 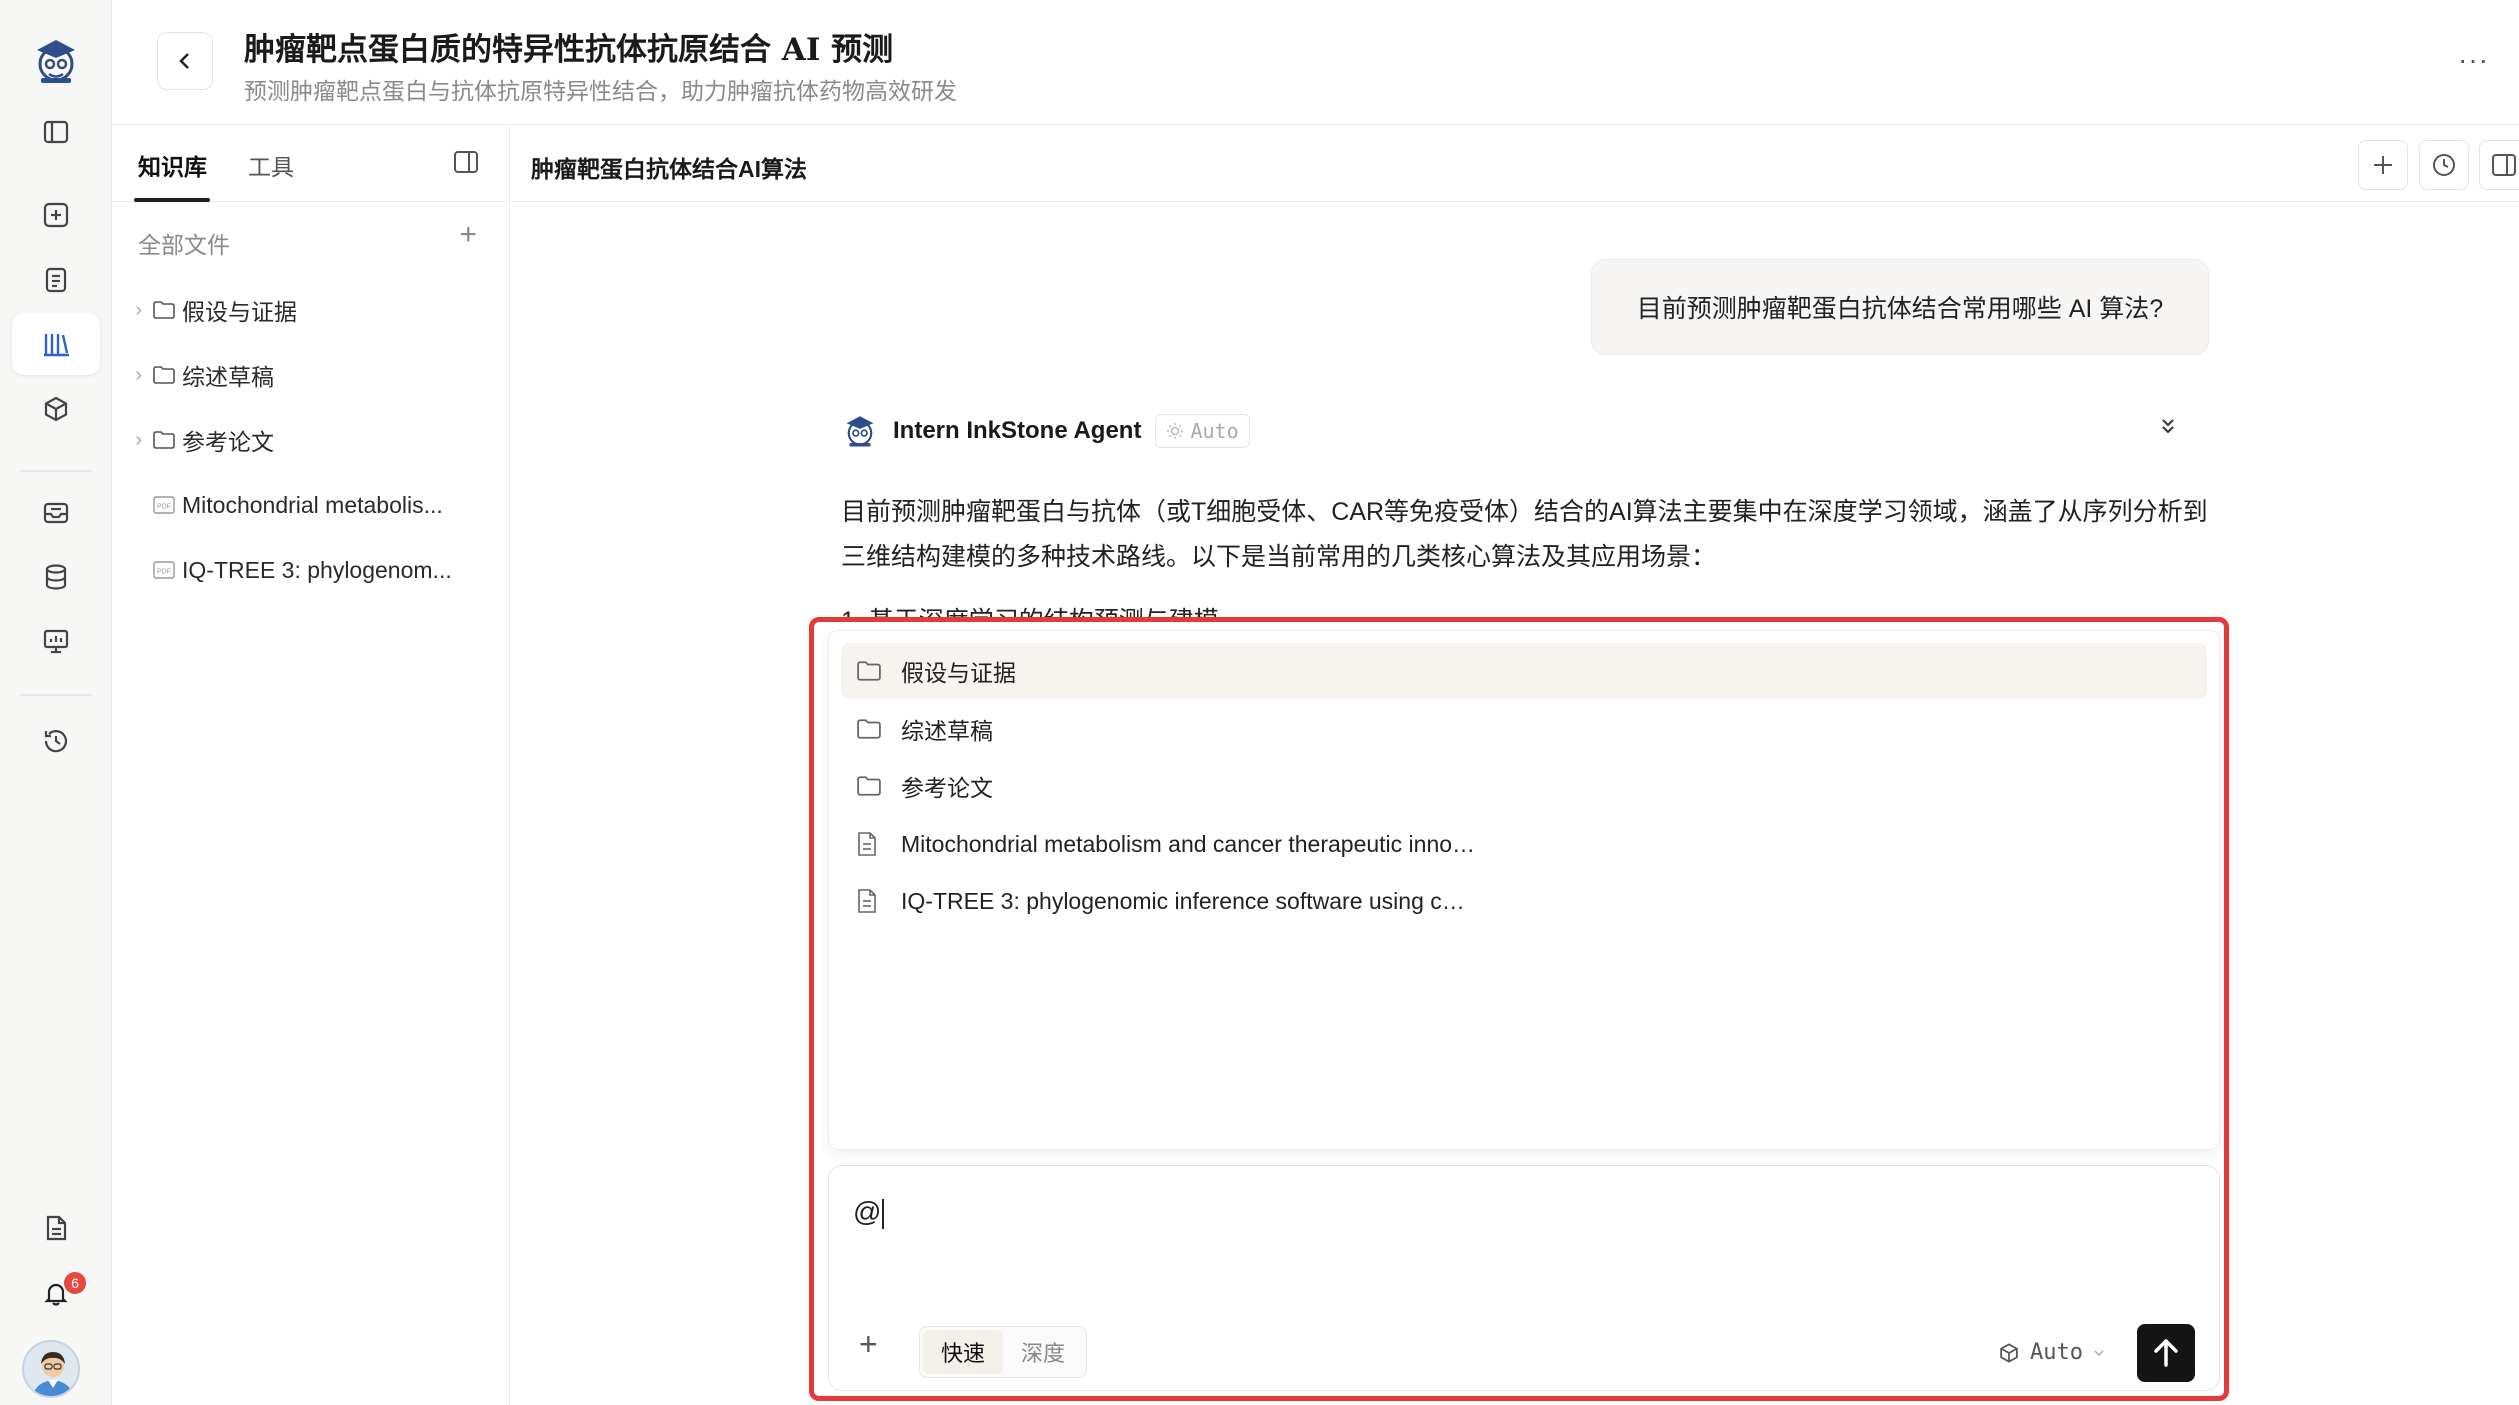 What do you see at coordinates (56, 61) in the screenshot?
I see `app-logo-icon` at bounding box center [56, 61].